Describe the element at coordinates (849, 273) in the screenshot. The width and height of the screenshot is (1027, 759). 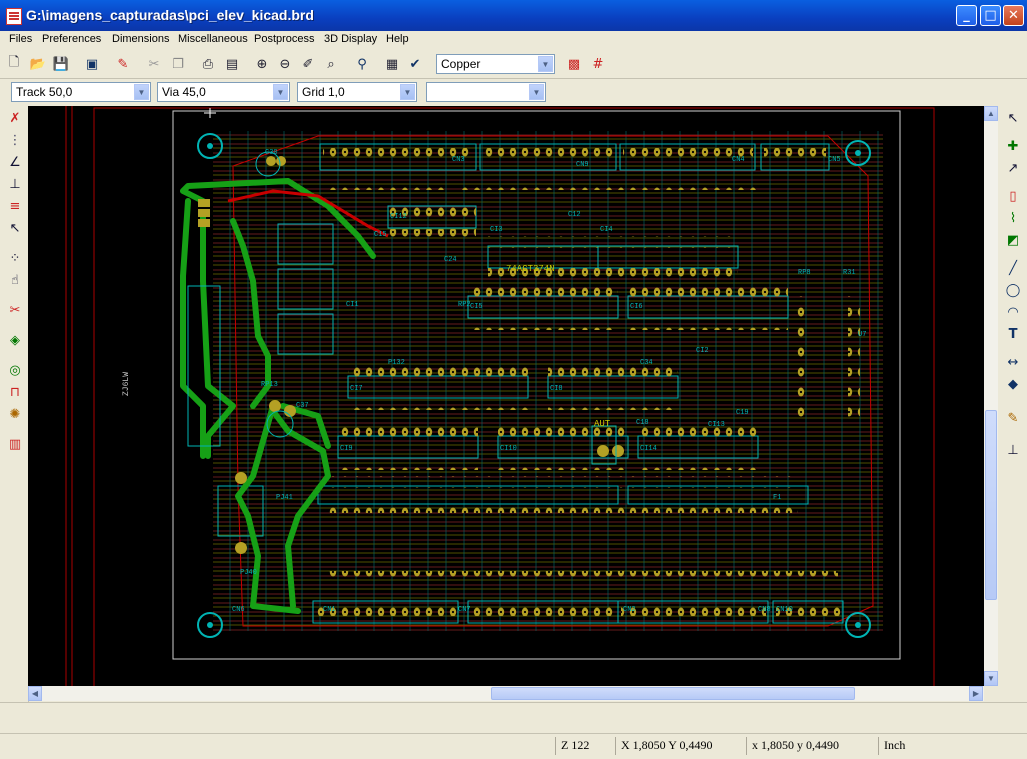
I see `ref-label: R31` at that location.